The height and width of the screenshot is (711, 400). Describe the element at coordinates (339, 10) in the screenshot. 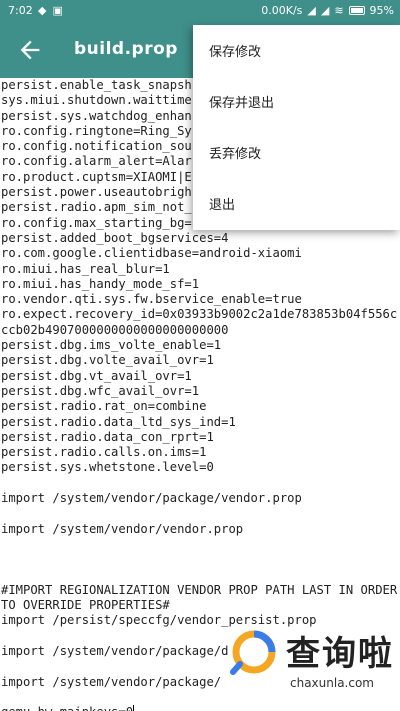

I see `wifi-icon: ≋` at that location.